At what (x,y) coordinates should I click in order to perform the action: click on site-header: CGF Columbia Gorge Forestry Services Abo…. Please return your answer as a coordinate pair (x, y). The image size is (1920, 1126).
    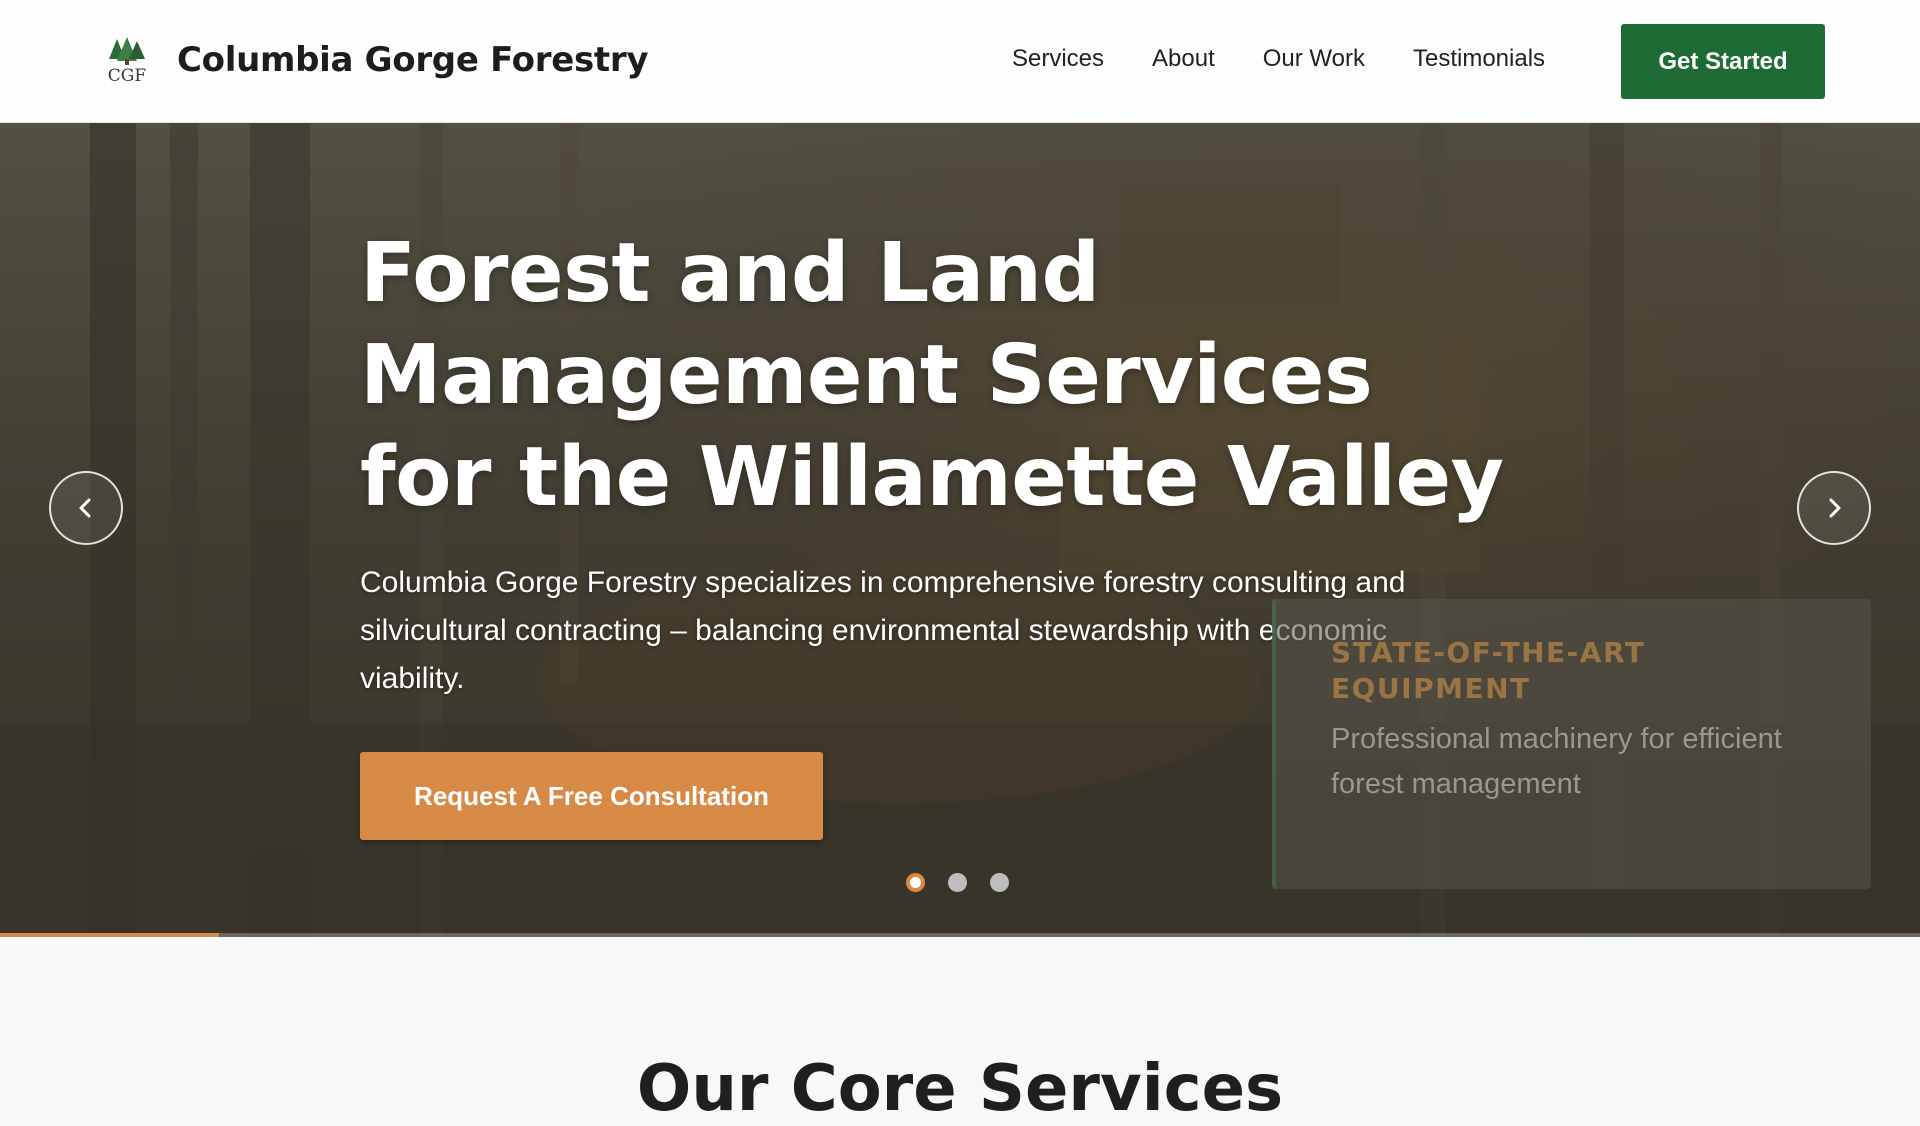
    Looking at the image, I should click on (960, 61).